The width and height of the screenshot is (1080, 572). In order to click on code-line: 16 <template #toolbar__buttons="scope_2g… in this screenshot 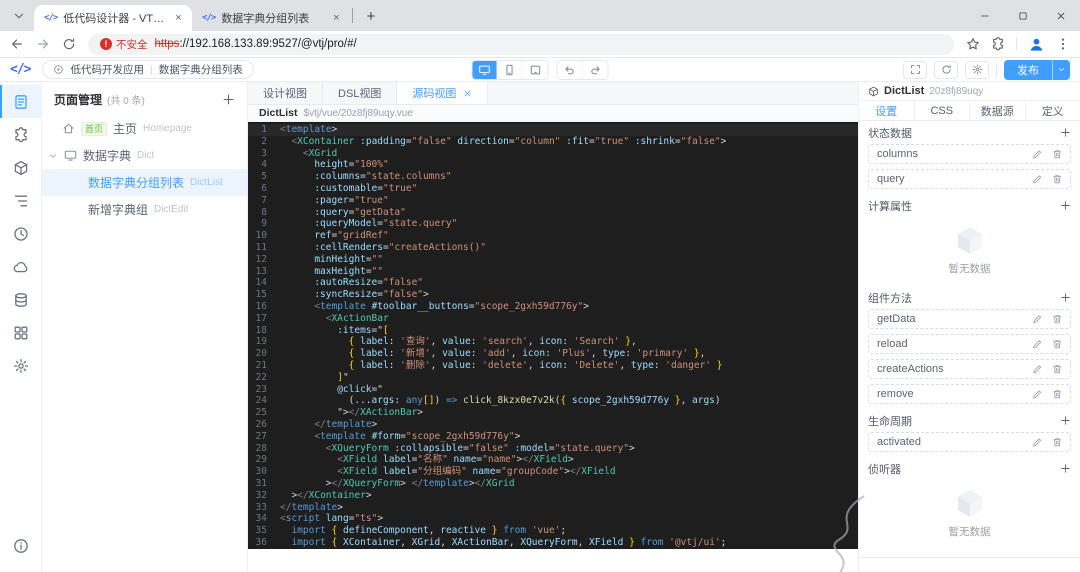, I will do `click(553, 307)`.